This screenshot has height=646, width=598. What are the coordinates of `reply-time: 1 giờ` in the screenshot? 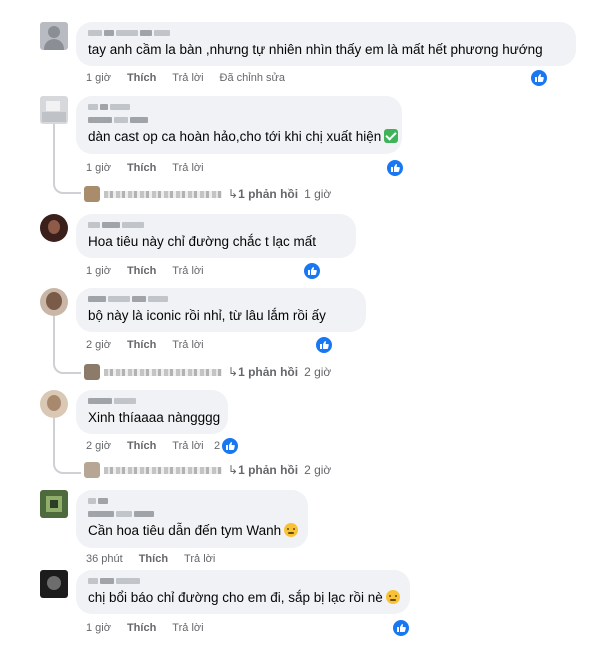 It's located at (318, 194).